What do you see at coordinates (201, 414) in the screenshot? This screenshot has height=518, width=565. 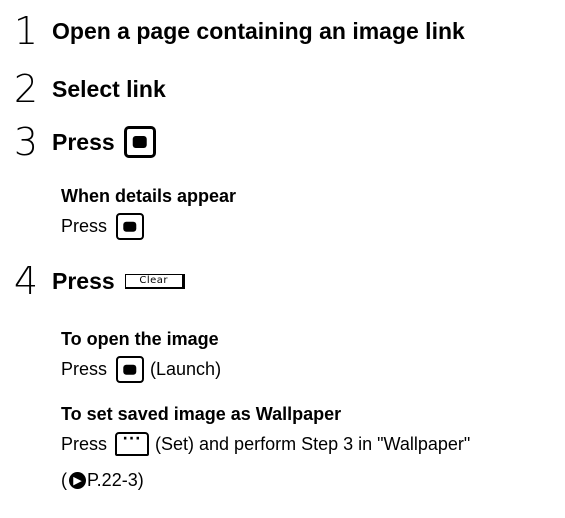 I see `step-4-wallpaper-heading: To set saved image as Wallpaper` at bounding box center [201, 414].